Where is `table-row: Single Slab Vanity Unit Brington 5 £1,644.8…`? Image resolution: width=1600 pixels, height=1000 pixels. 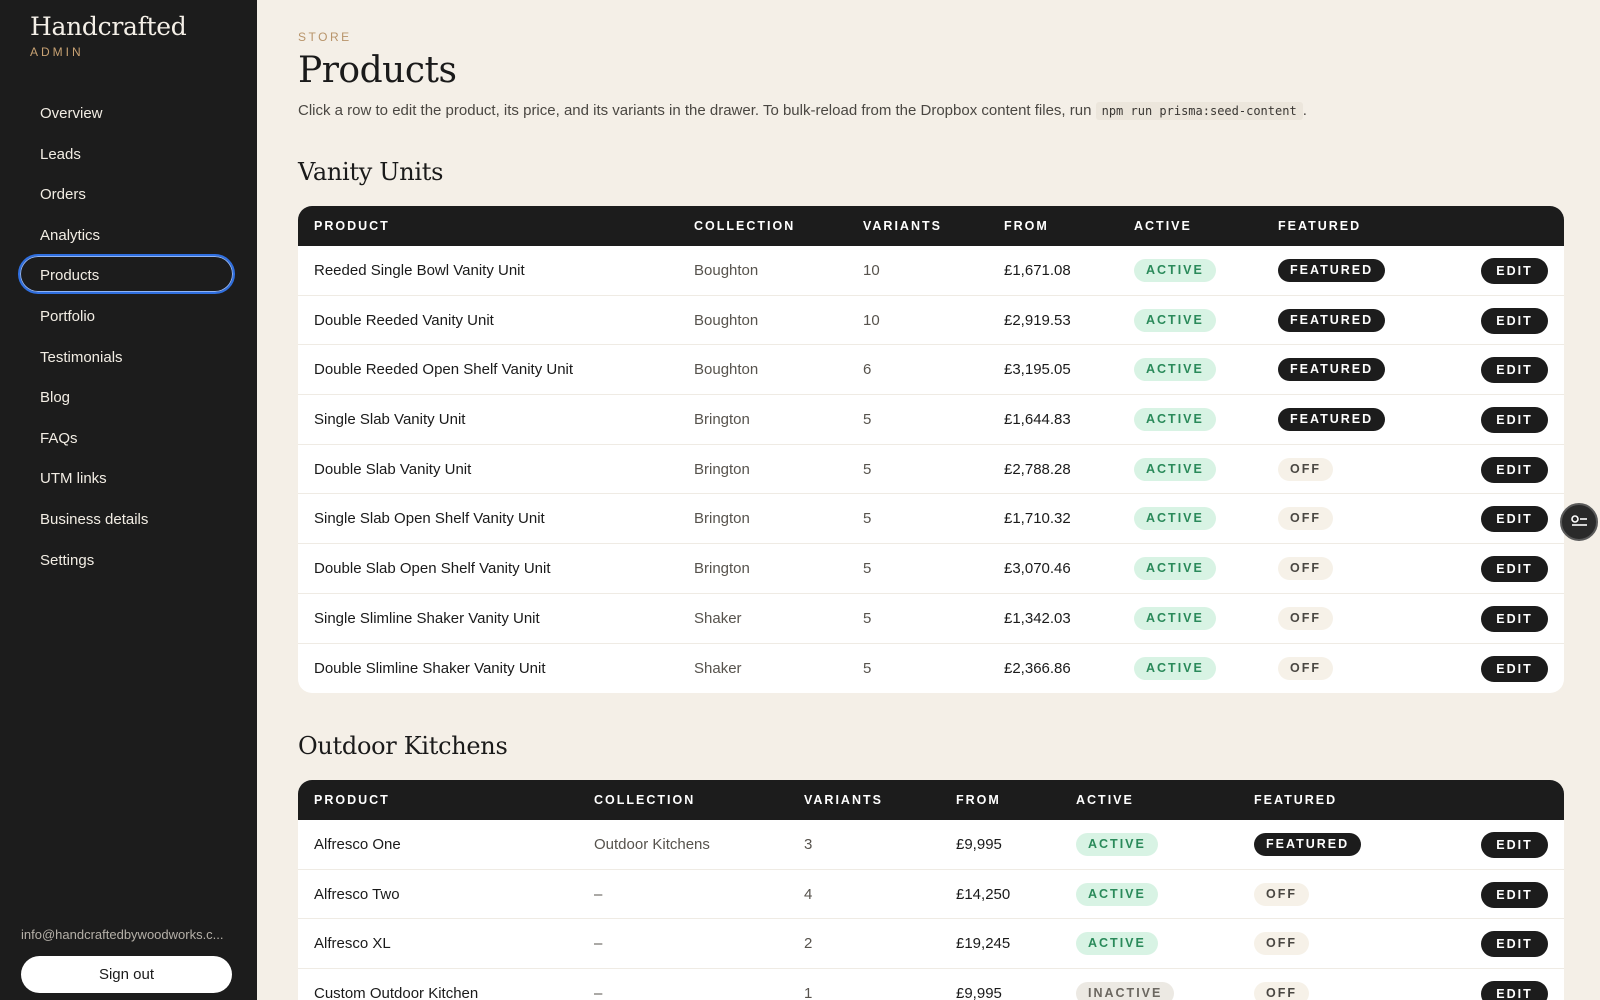 table-row: Single Slab Vanity Unit Brington 5 £1,644.8… is located at coordinates (931, 420).